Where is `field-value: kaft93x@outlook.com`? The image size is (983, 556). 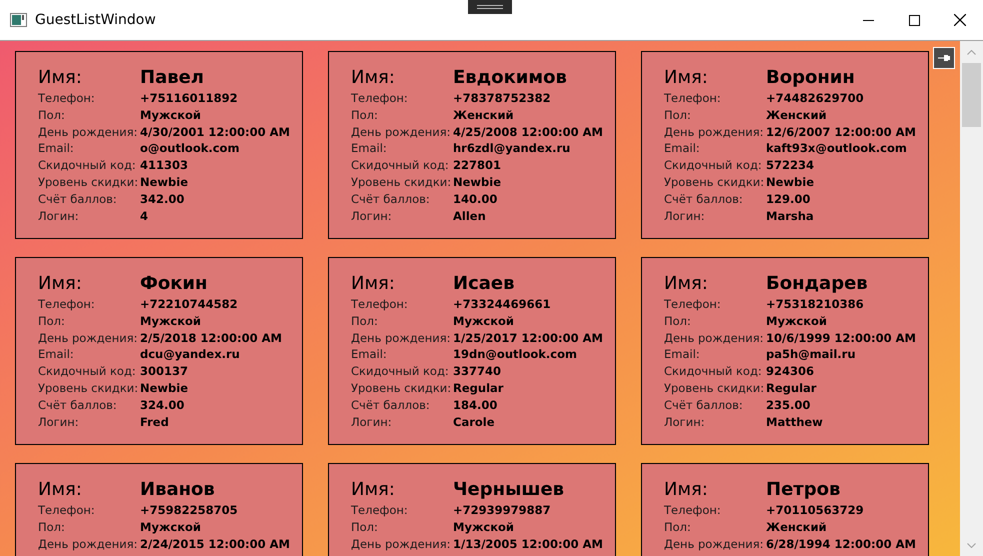 field-value: kaft93x@outlook.com is located at coordinates (837, 149).